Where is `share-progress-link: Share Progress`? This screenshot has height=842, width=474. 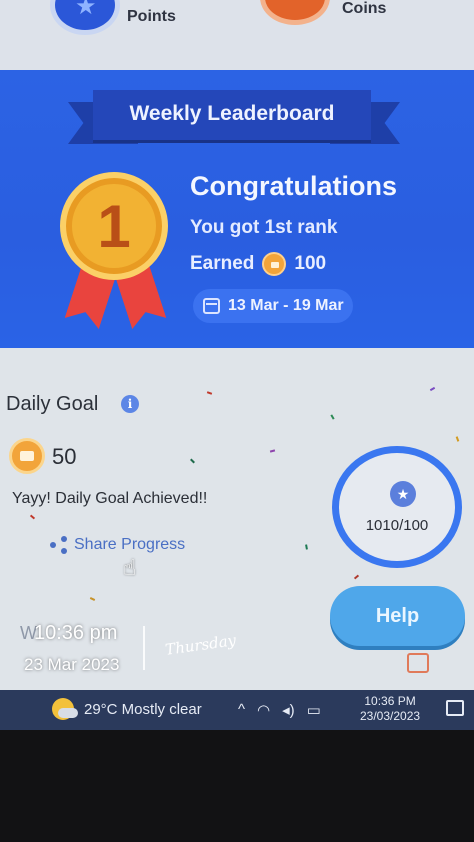
share-progress-link: Share Progress is located at coordinates (117, 545).